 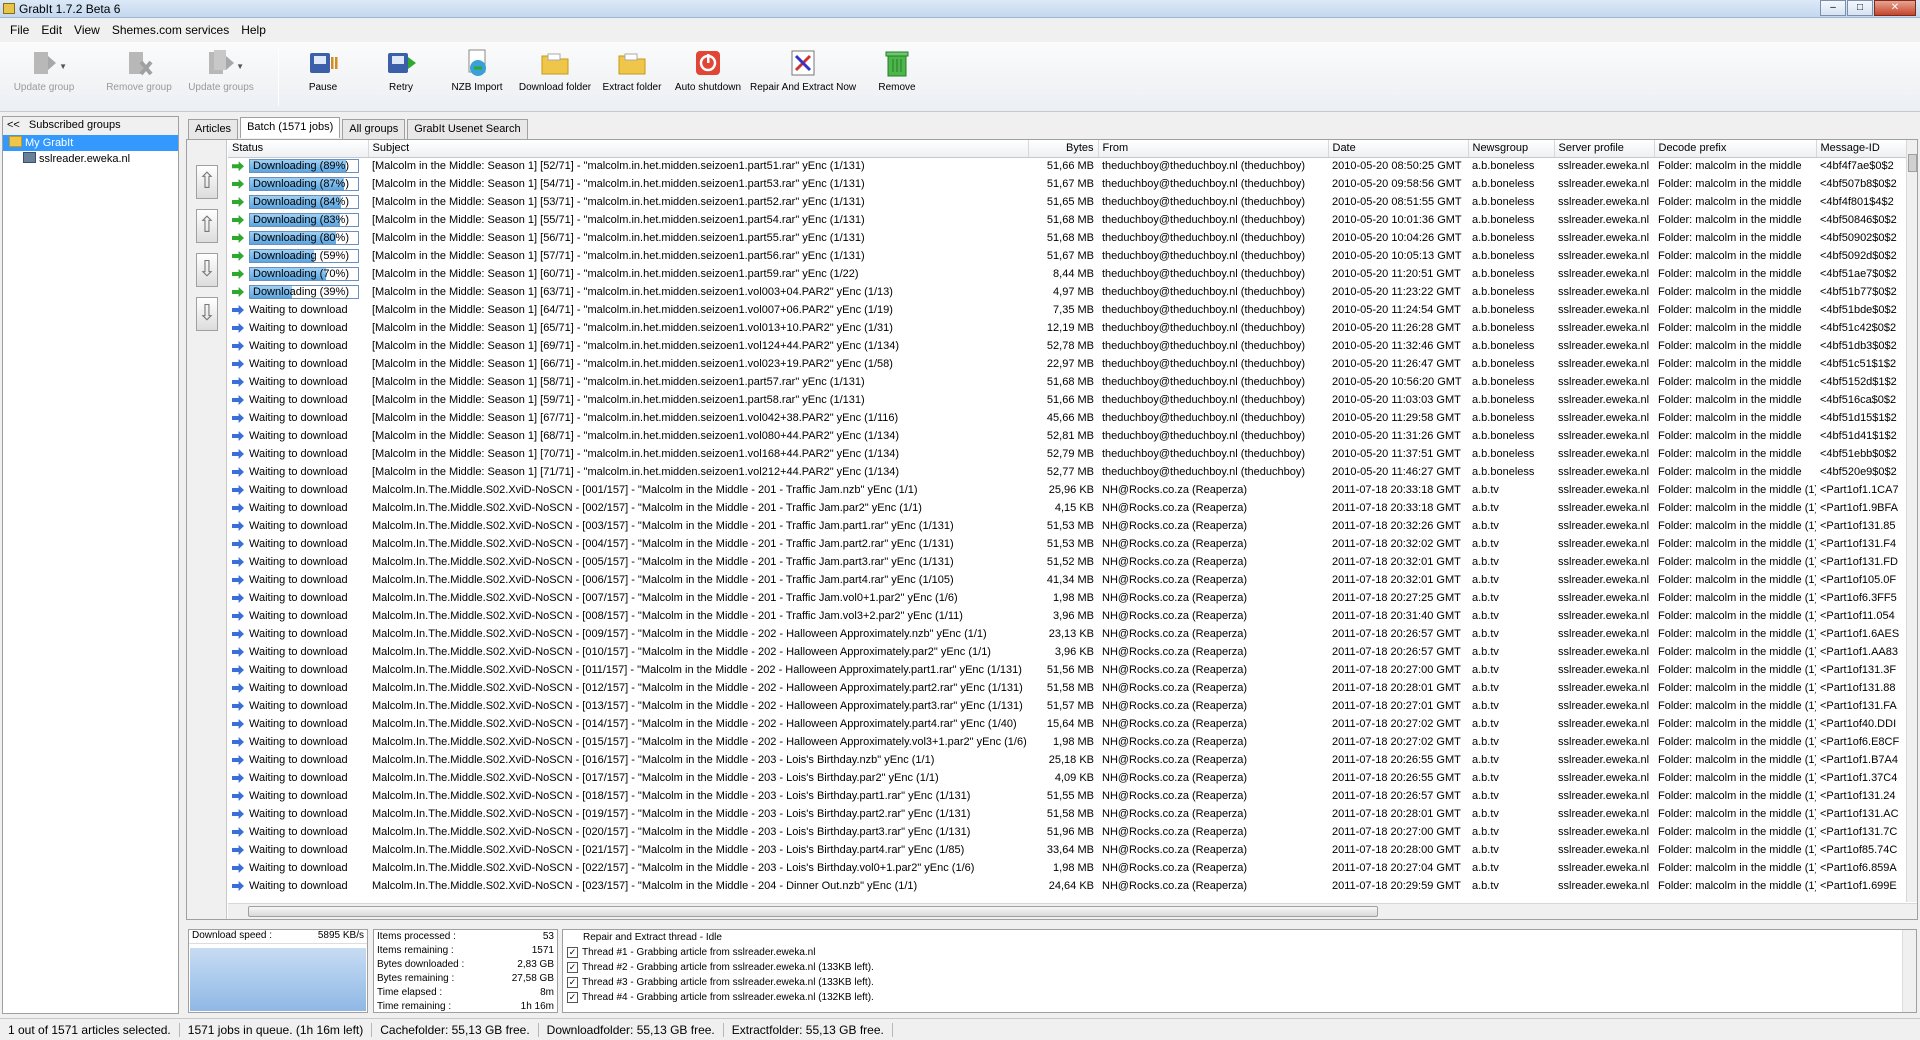 What do you see at coordinates (416, 936) in the screenshot?
I see `stat-label: Items processed :` at bounding box center [416, 936].